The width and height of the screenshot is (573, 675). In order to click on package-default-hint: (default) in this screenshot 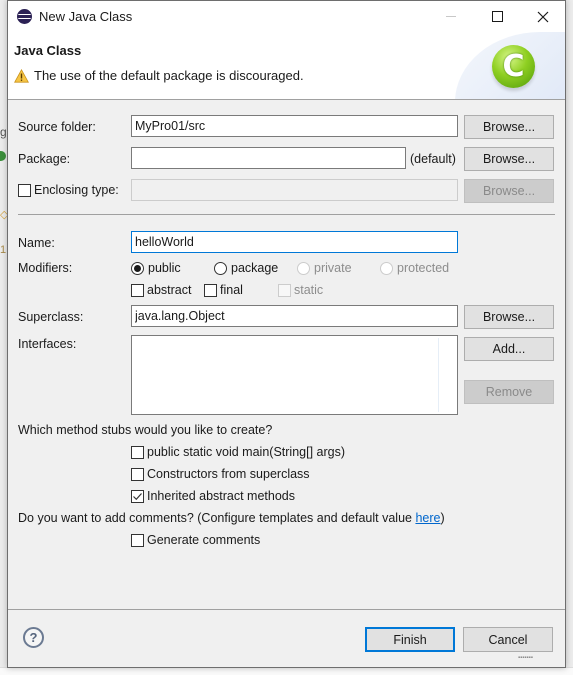, I will do `click(433, 159)`.